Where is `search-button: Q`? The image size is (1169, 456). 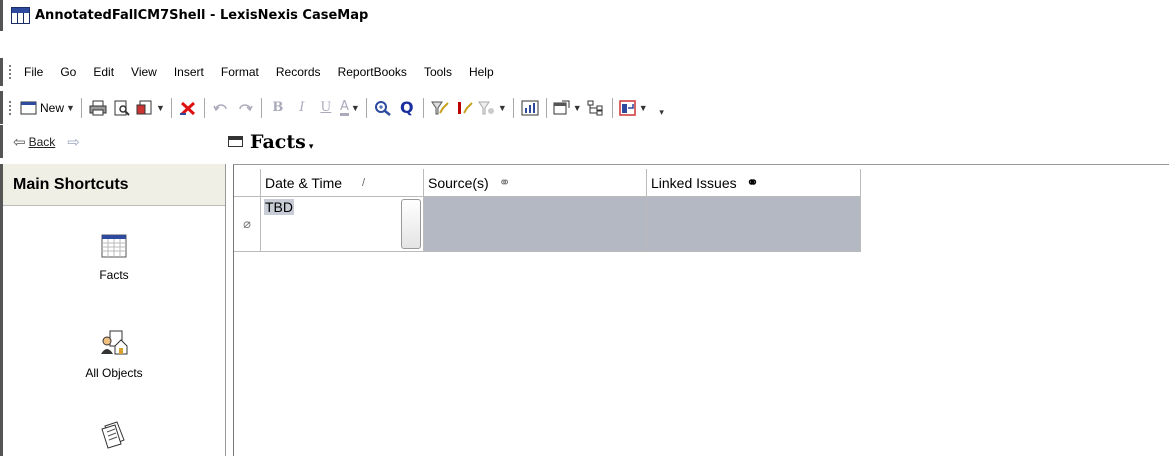
search-button: Q is located at coordinates (407, 108).